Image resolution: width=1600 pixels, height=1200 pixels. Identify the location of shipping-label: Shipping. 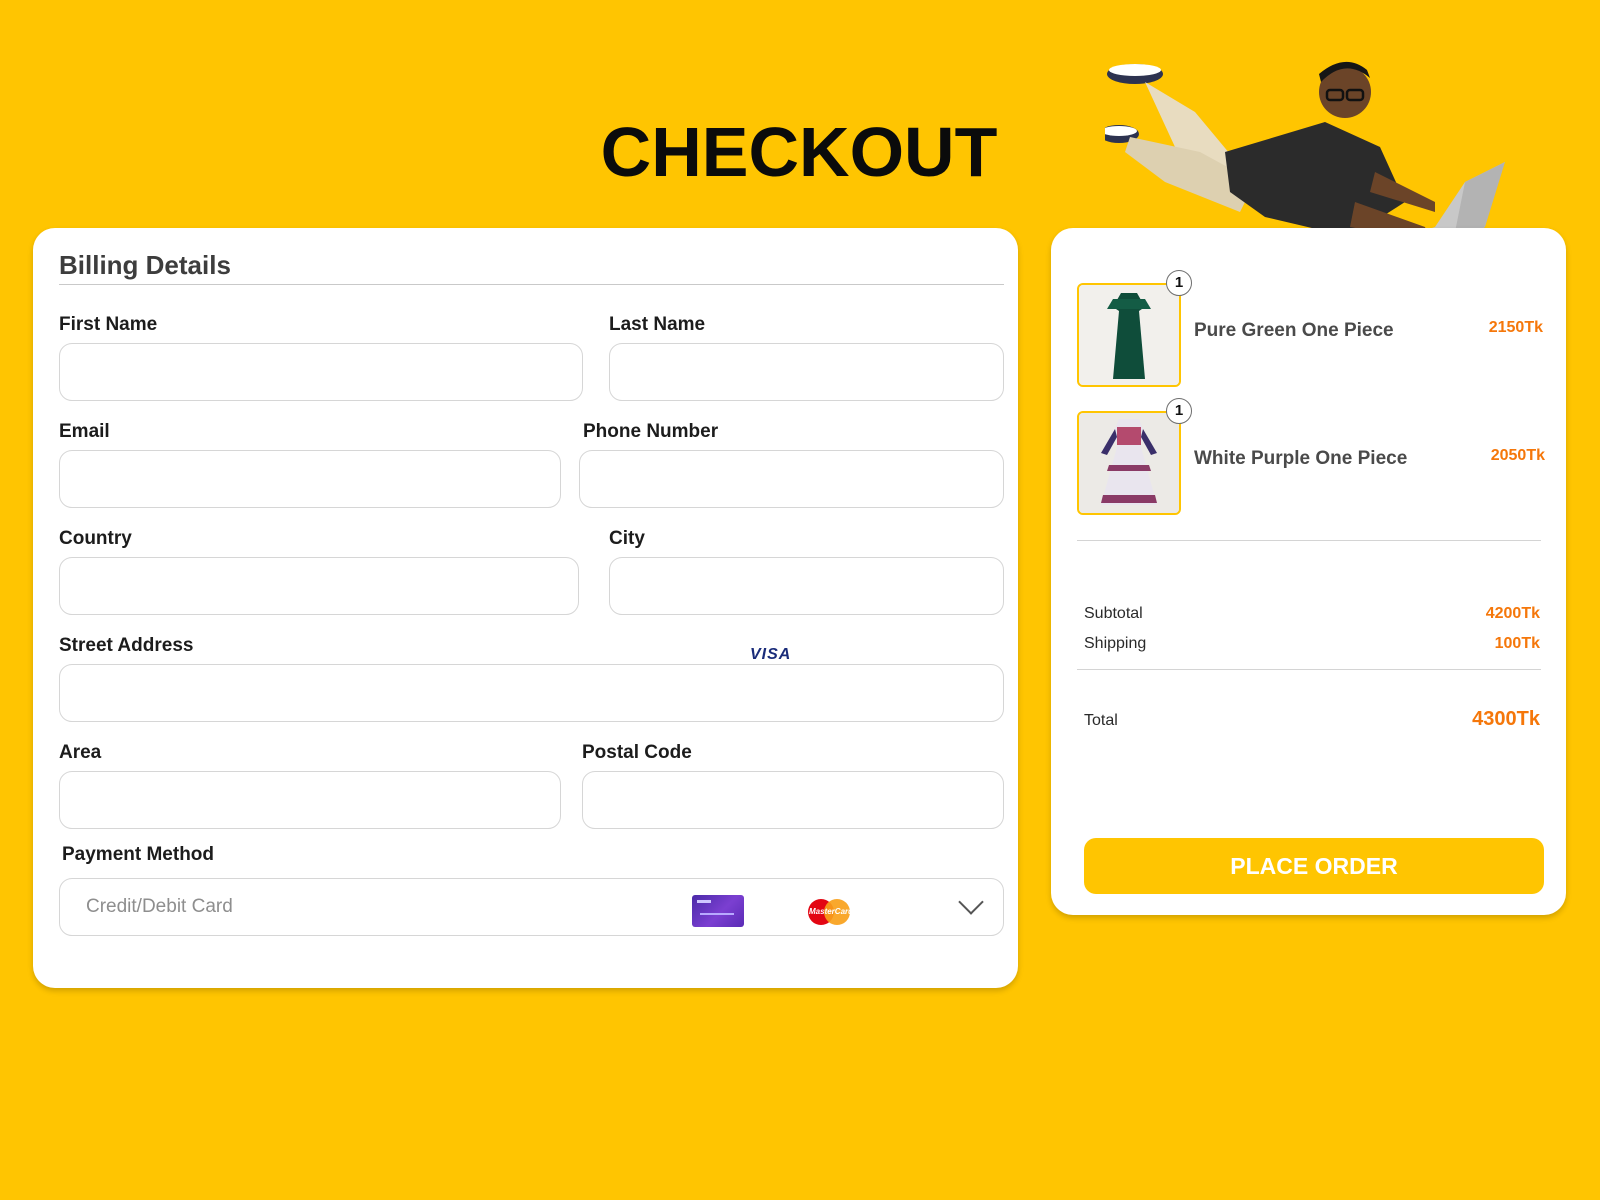
(1115, 643).